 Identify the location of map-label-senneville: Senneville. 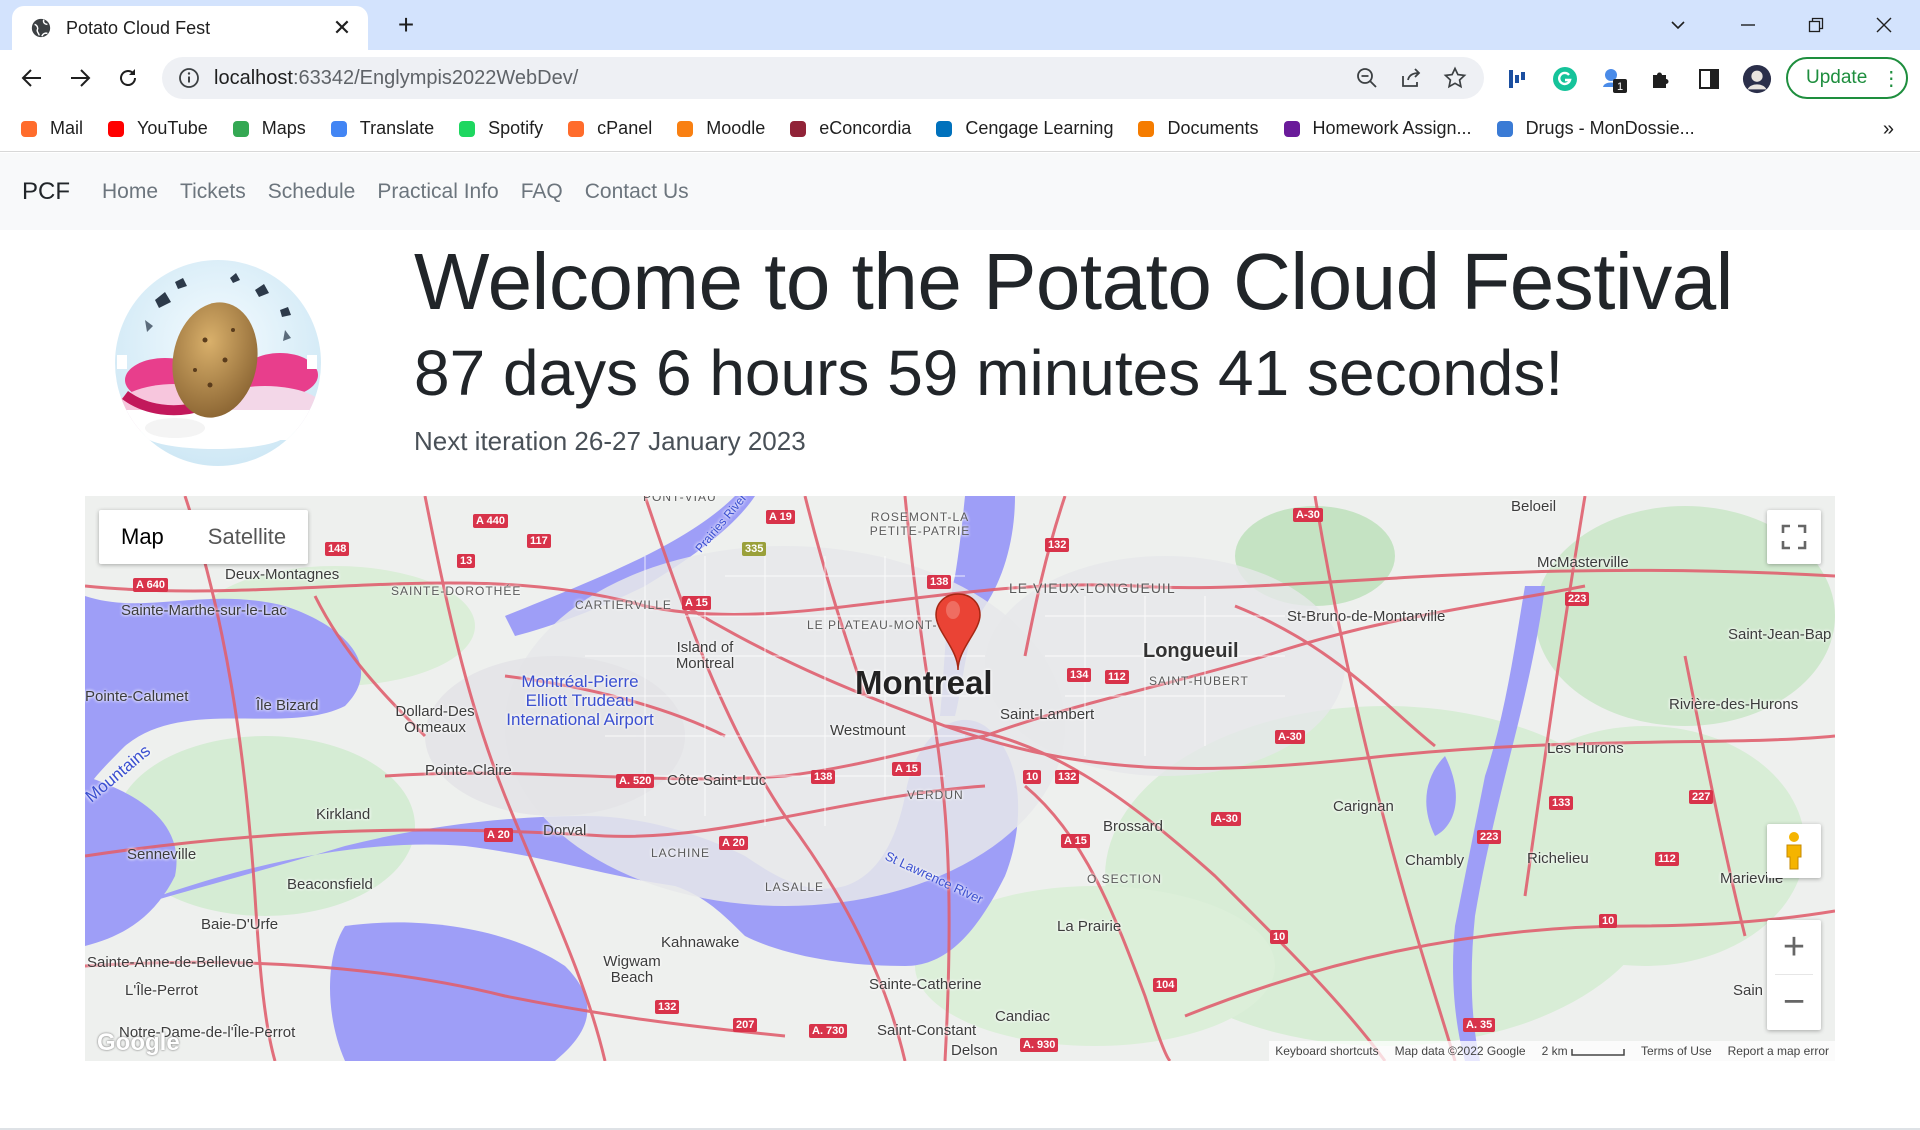
(162, 854).